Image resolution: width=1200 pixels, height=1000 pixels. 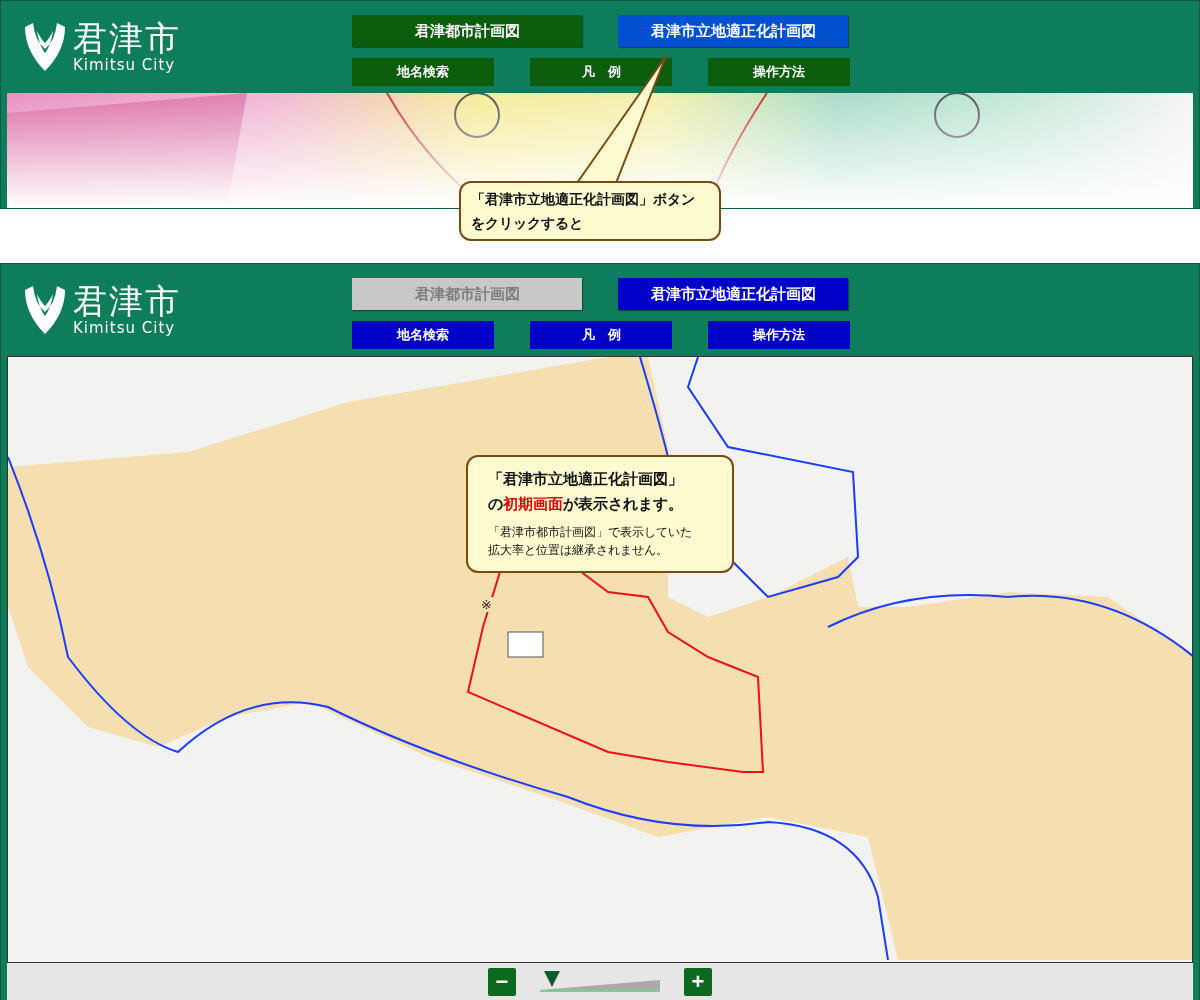 I want to click on zoom-slider, so click(x=600, y=981).